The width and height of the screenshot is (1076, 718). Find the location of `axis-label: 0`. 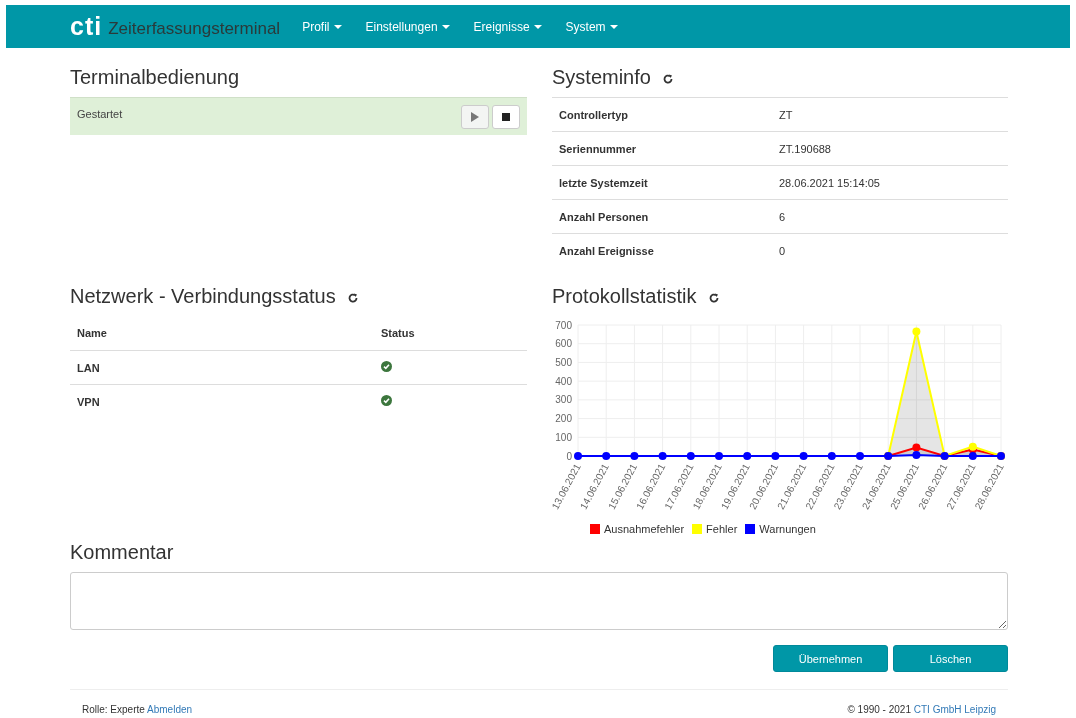

axis-label: 0 is located at coordinates (569, 456).